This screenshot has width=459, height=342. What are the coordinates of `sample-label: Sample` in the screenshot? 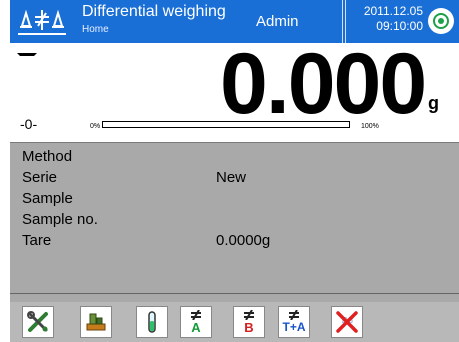 It's located at (47, 198).